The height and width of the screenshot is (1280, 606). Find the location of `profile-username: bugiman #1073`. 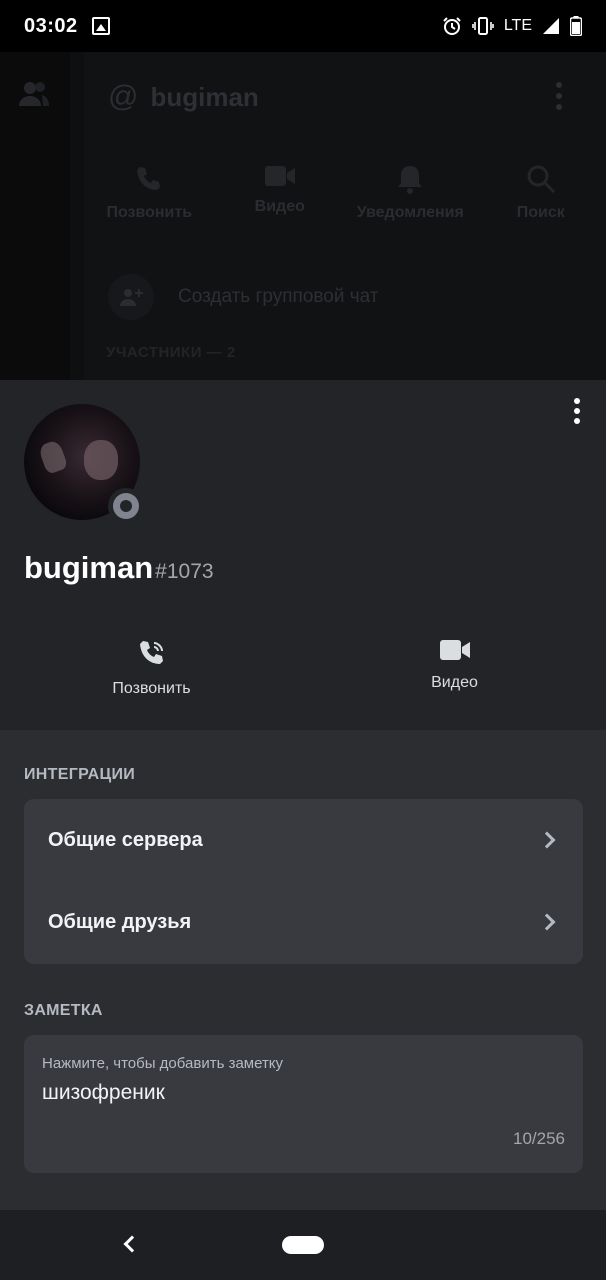

profile-username: bugiman #1073 is located at coordinates (119, 568).